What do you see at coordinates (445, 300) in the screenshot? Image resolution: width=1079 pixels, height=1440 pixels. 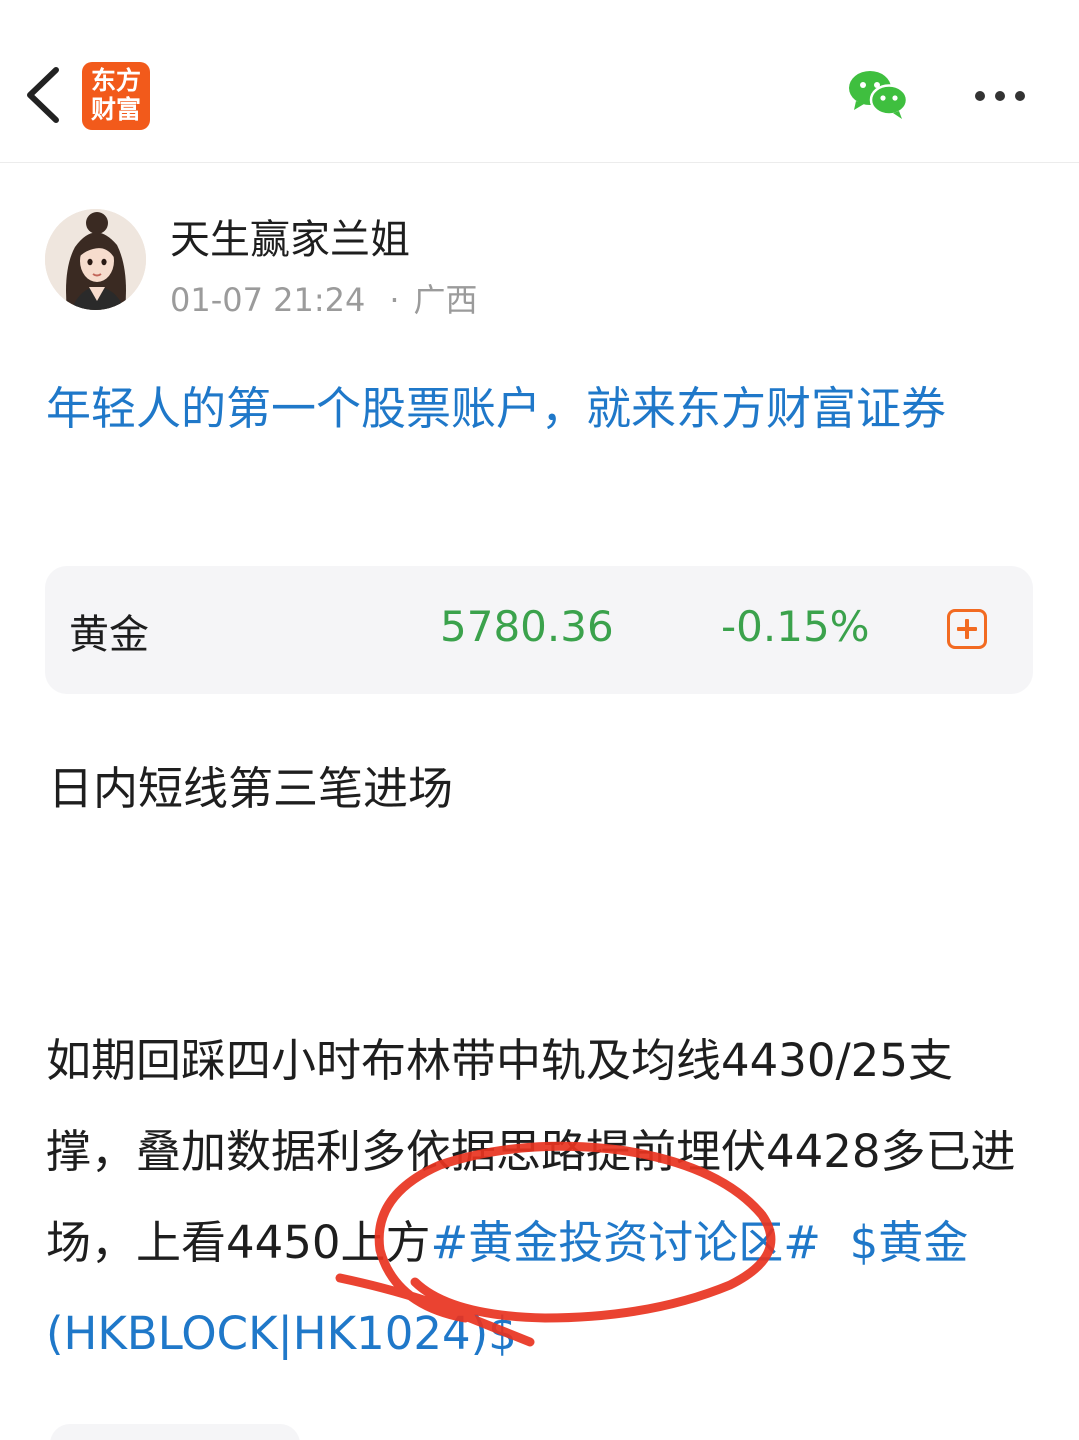 I see `post-location: 广西` at bounding box center [445, 300].